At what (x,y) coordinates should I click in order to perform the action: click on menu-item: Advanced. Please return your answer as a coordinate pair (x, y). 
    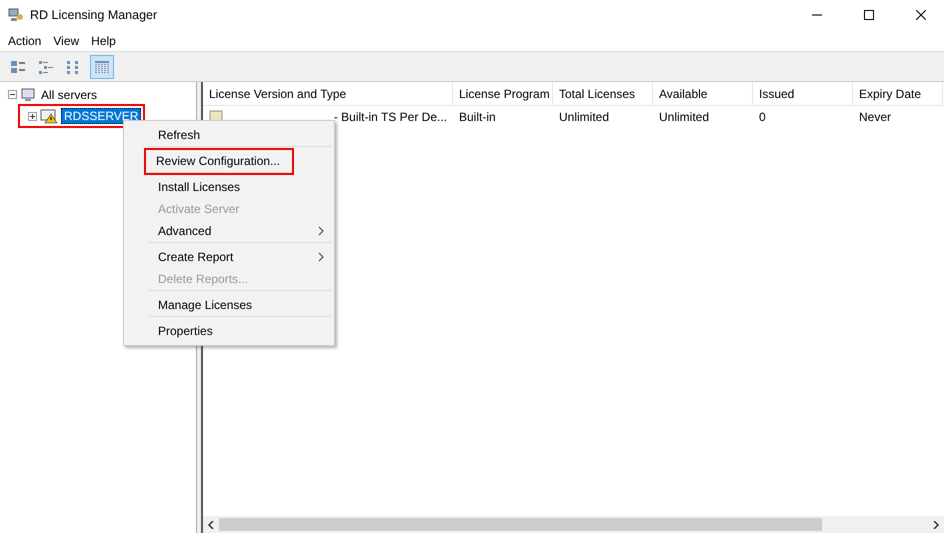
    Looking at the image, I should click on (240, 231).